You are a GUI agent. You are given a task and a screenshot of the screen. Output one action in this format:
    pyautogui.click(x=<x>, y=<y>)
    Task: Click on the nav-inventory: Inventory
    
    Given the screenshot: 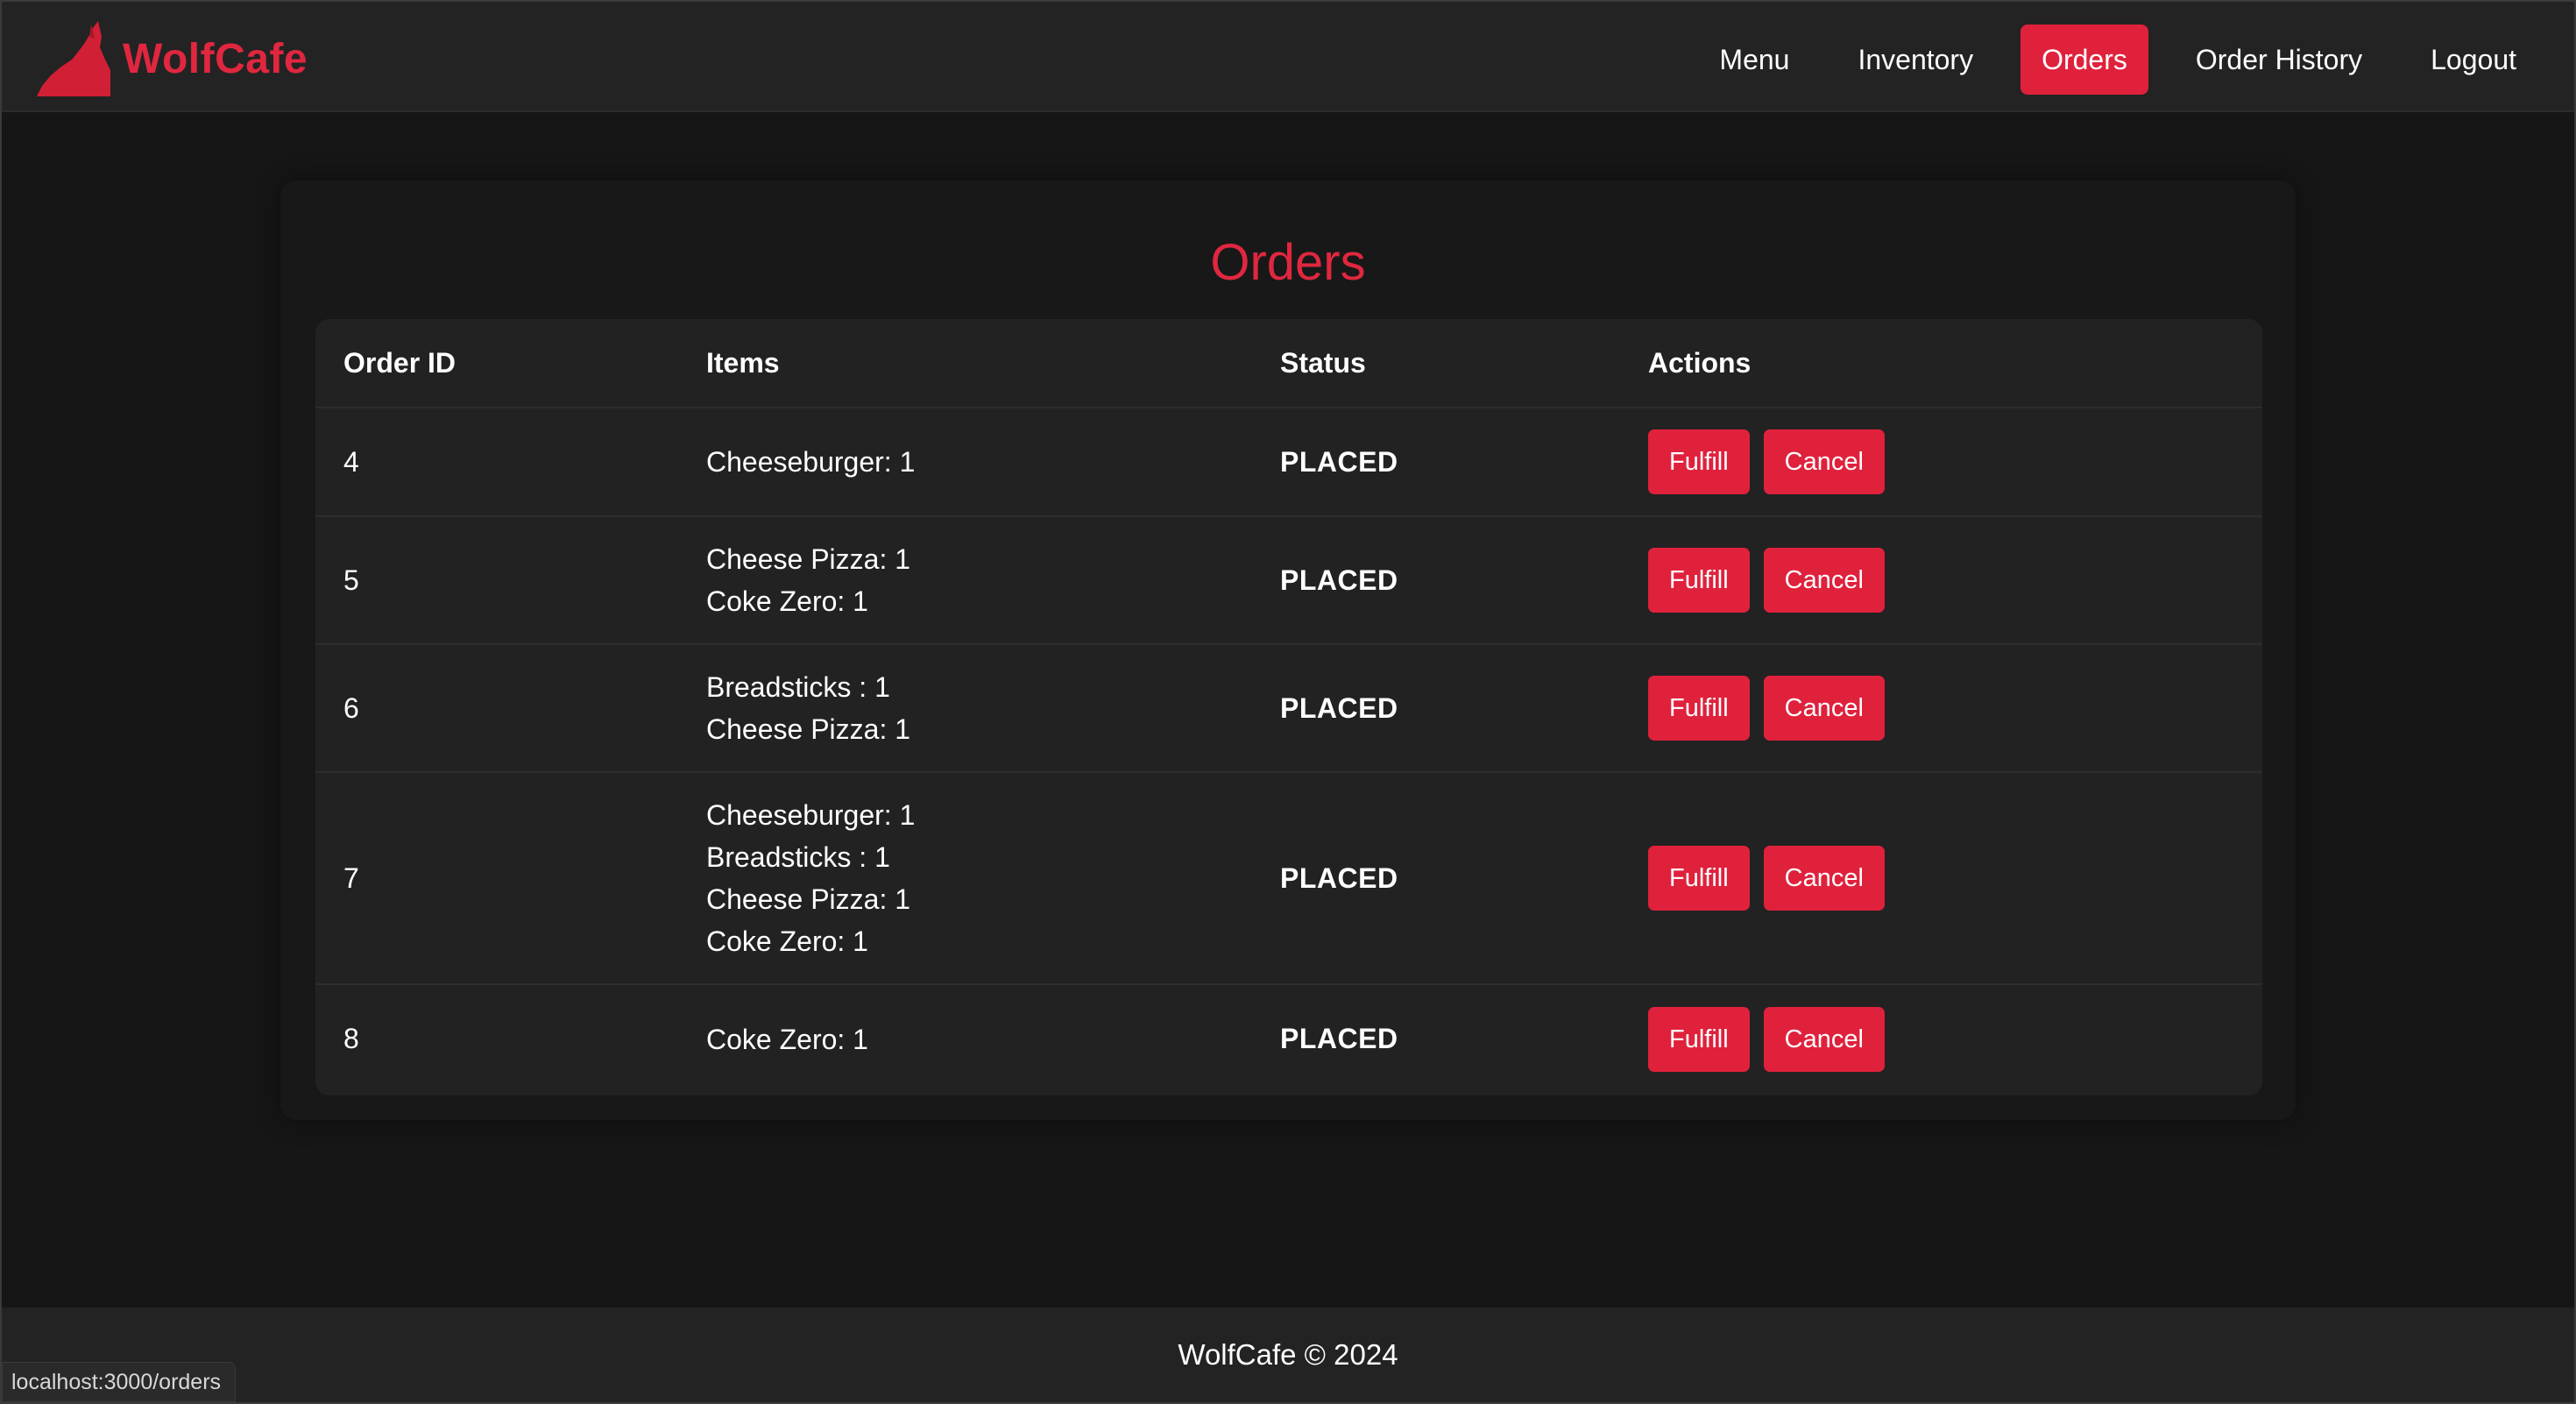 What is the action you would take?
    pyautogui.click(x=1915, y=60)
    